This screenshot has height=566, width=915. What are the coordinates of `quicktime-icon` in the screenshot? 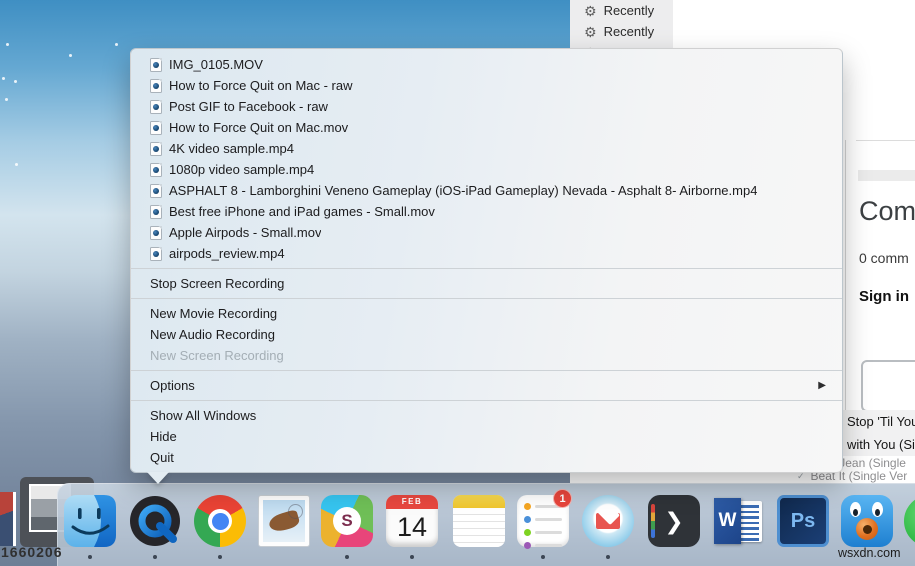 It's located at (155, 521).